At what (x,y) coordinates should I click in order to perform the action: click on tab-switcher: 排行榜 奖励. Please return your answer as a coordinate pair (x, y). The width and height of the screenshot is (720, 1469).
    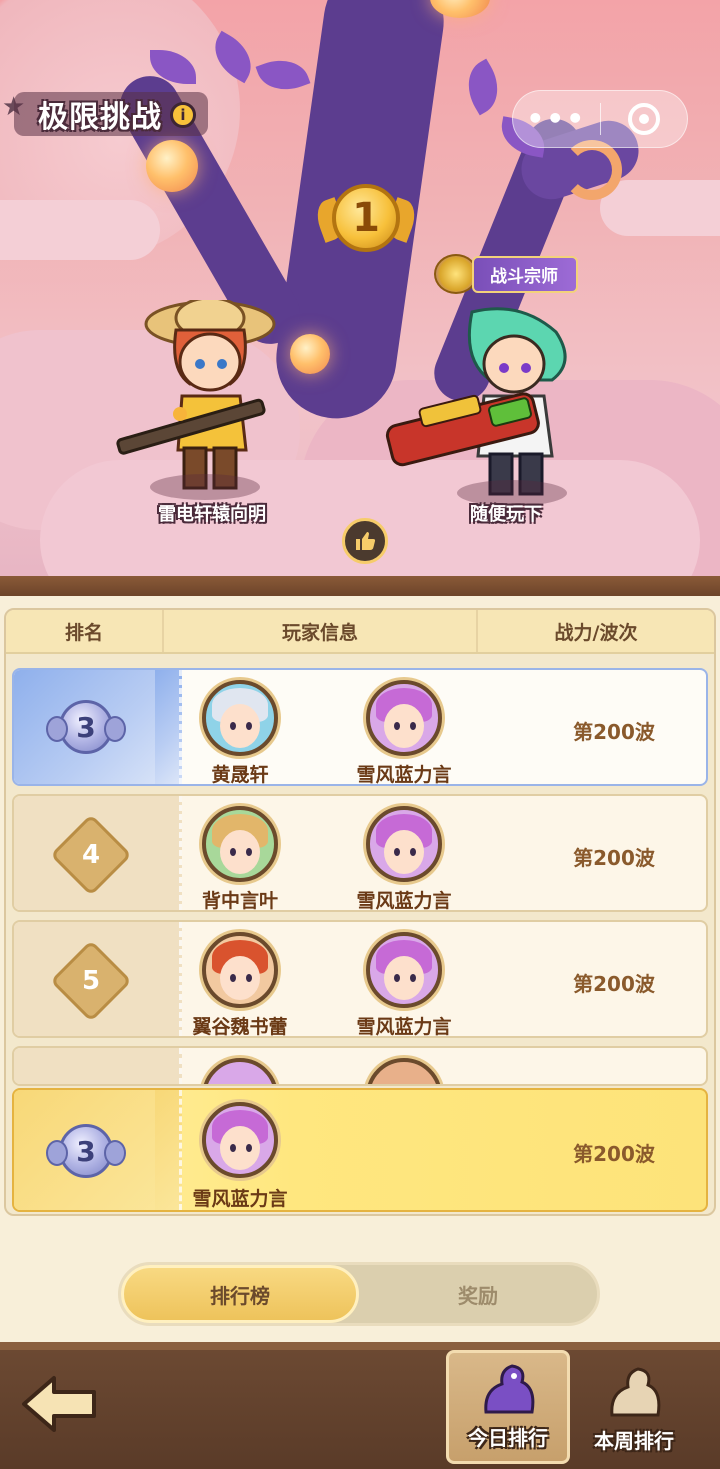
    Looking at the image, I should click on (359, 1294).